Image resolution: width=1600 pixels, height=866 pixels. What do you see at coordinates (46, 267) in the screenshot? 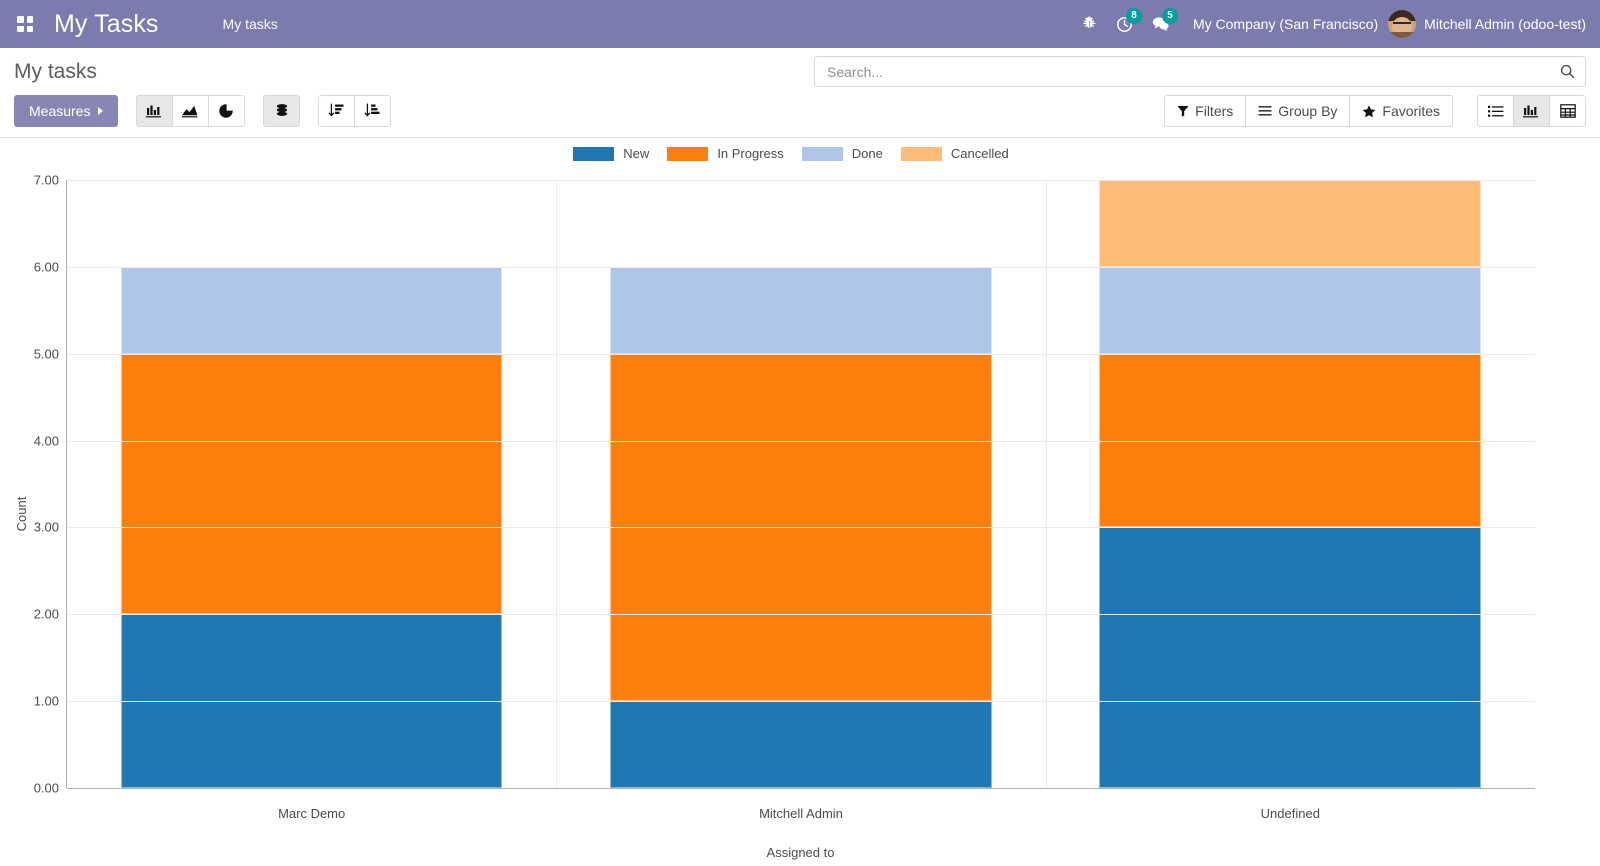
I see `y-axis-tick: 6.00` at bounding box center [46, 267].